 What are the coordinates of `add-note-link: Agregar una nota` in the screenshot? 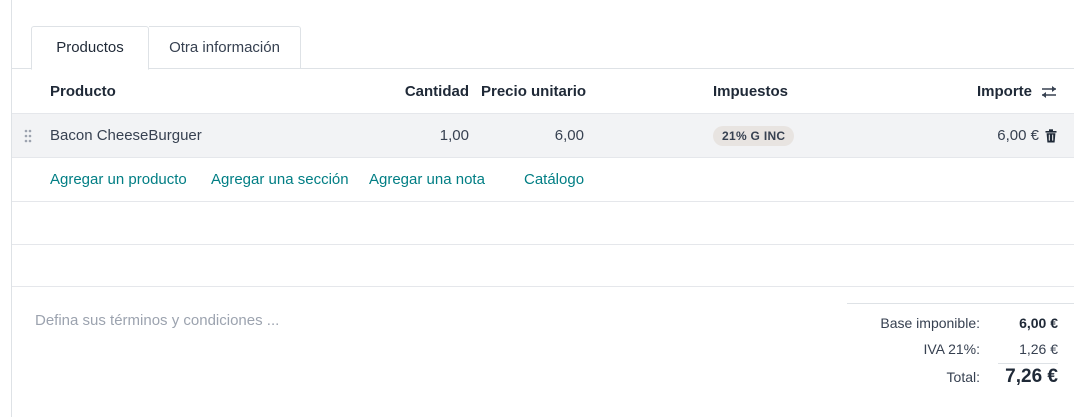 It's located at (427, 179).